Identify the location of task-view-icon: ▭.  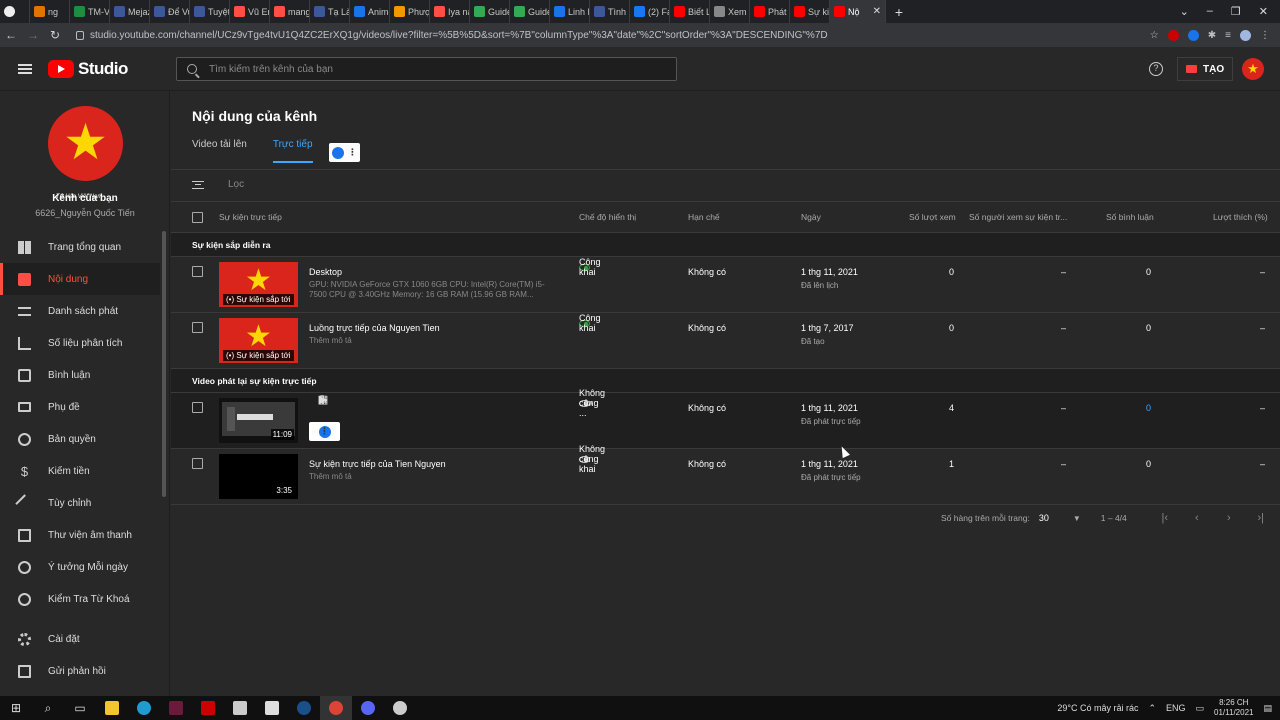
(80, 708).